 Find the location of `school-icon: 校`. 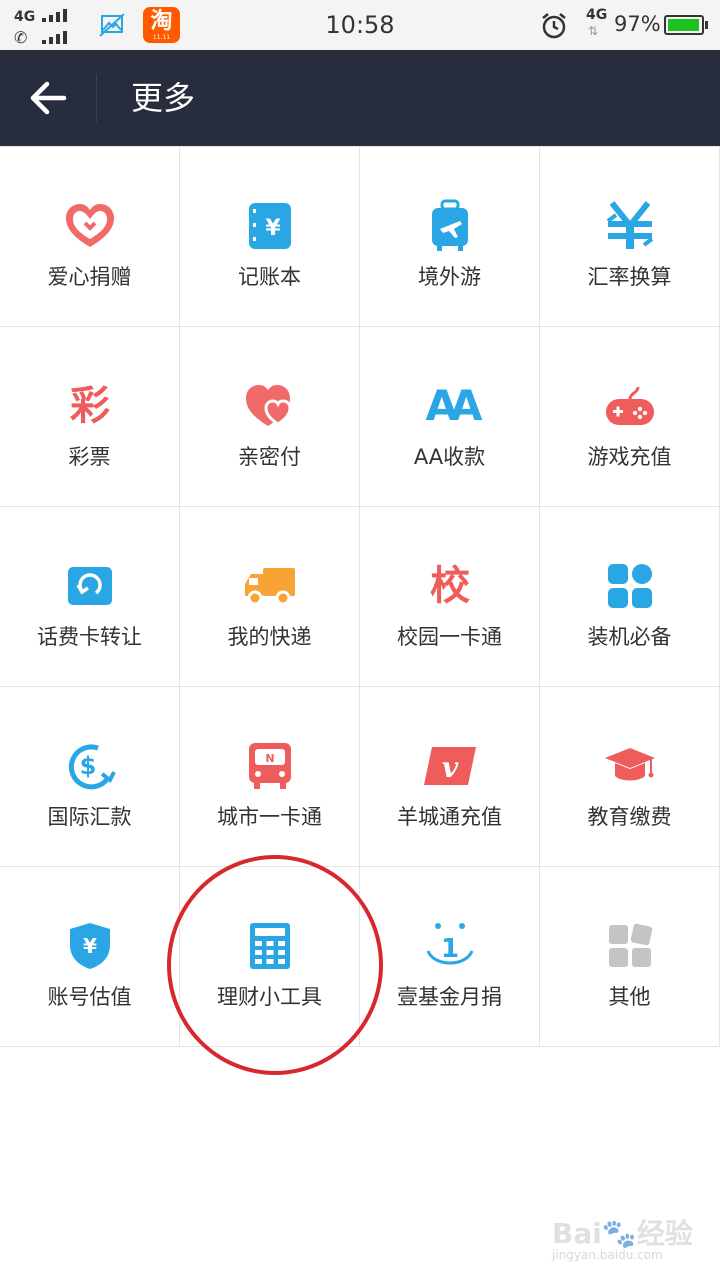

school-icon: 校 is located at coordinates (450, 586).